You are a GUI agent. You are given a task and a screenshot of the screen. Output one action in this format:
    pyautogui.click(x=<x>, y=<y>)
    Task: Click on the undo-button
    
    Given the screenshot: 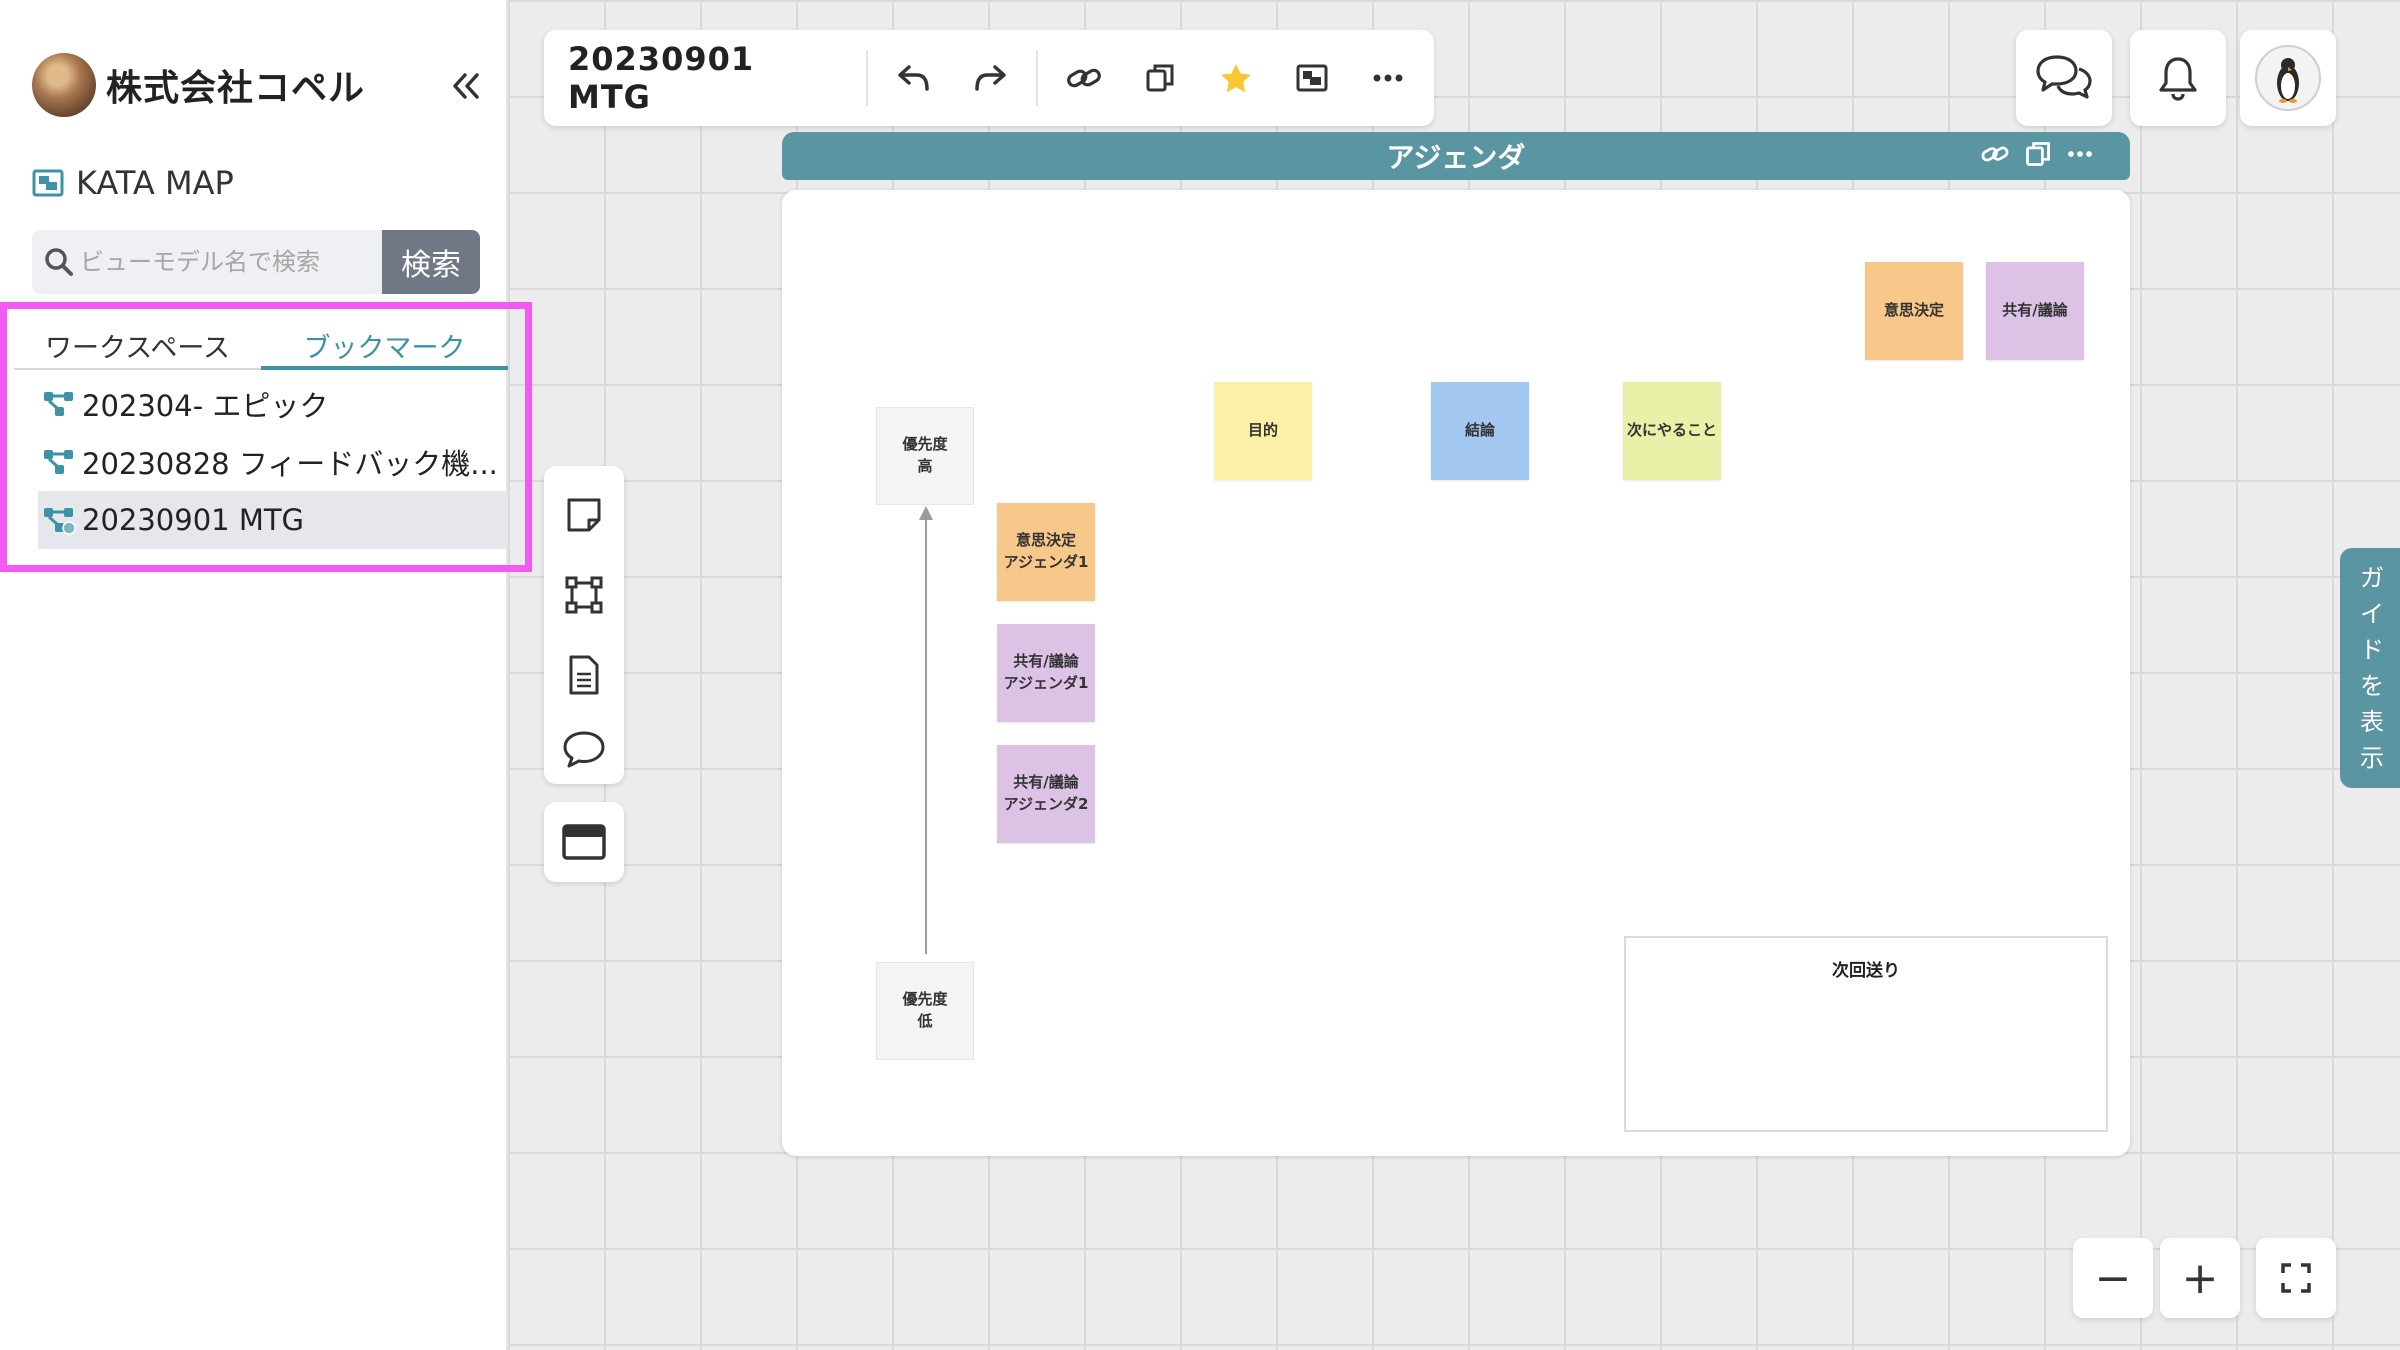 What is the action you would take?
    pyautogui.click(x=914, y=78)
    